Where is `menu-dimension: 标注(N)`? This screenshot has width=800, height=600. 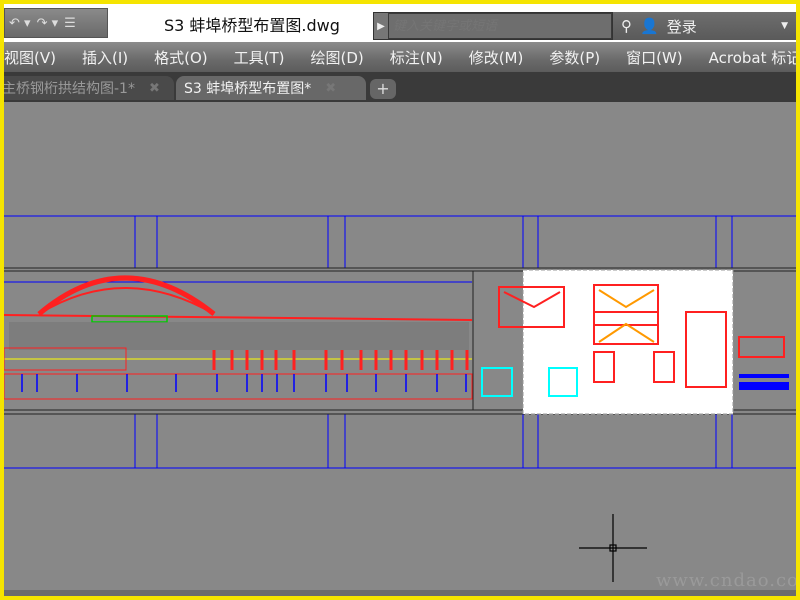 menu-dimension: 标注(N) is located at coordinates (416, 57).